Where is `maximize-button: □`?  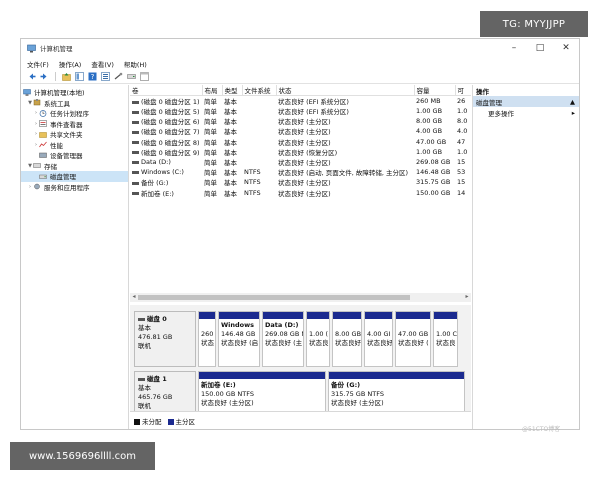
maximize-button: □ is located at coordinates (540, 48).